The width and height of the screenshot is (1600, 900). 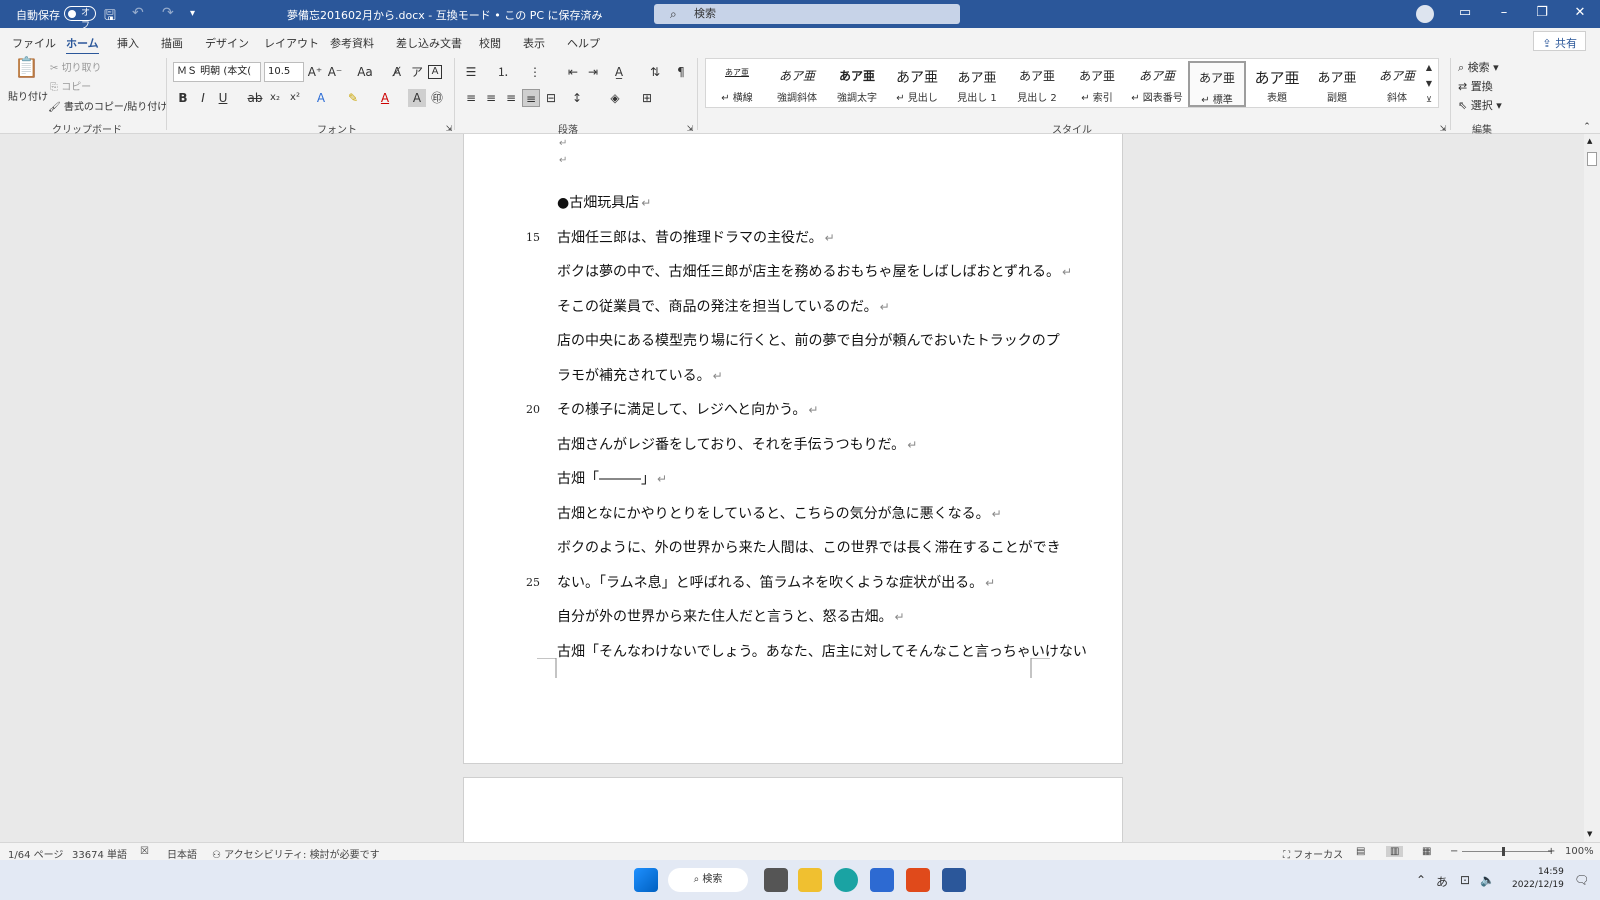 What do you see at coordinates (1421, 880) in the screenshot?
I see `tray-overflow-icon: ⌃` at bounding box center [1421, 880].